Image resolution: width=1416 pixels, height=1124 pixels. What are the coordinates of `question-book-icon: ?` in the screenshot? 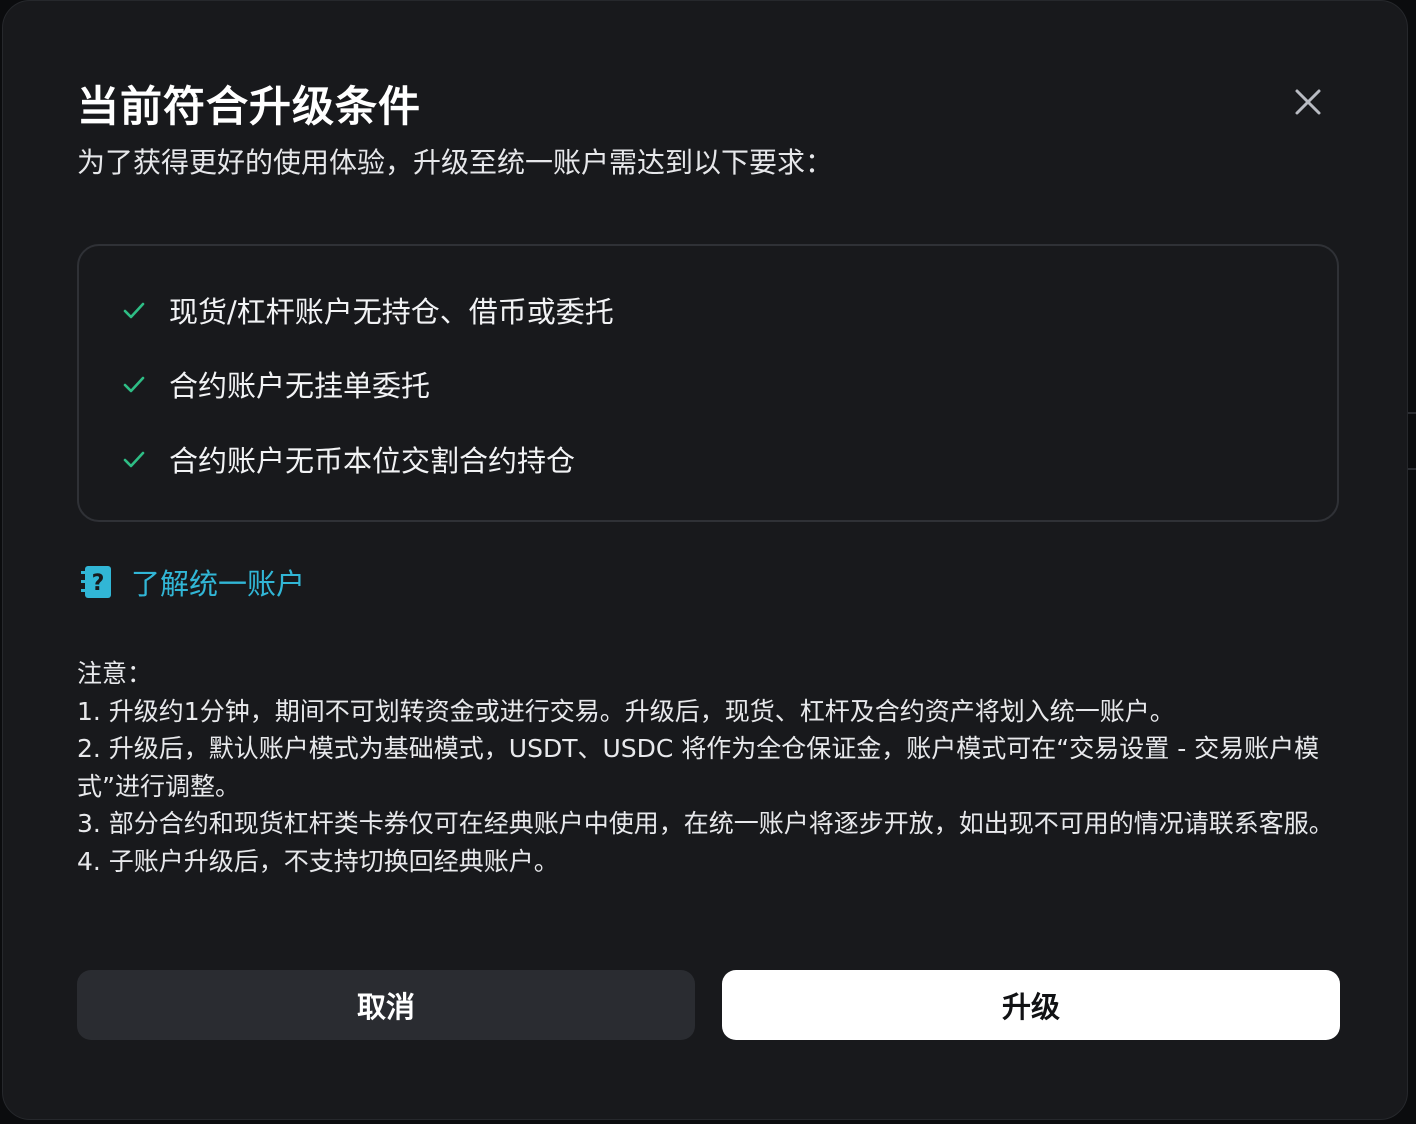 It's located at (96, 582).